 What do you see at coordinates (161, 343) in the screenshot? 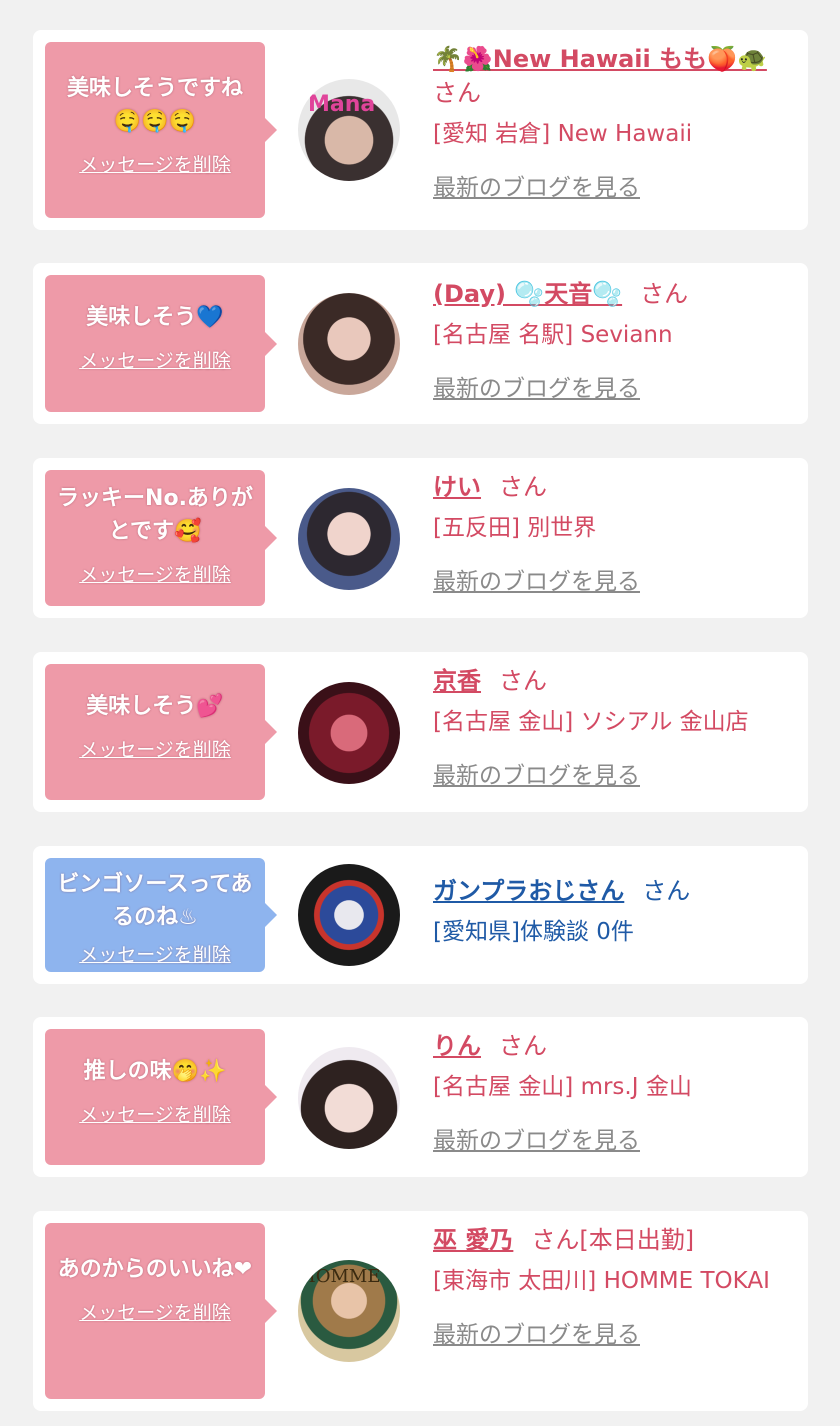
I see `message-bubble: 美味しそう💙 メッセージを削除` at bounding box center [161, 343].